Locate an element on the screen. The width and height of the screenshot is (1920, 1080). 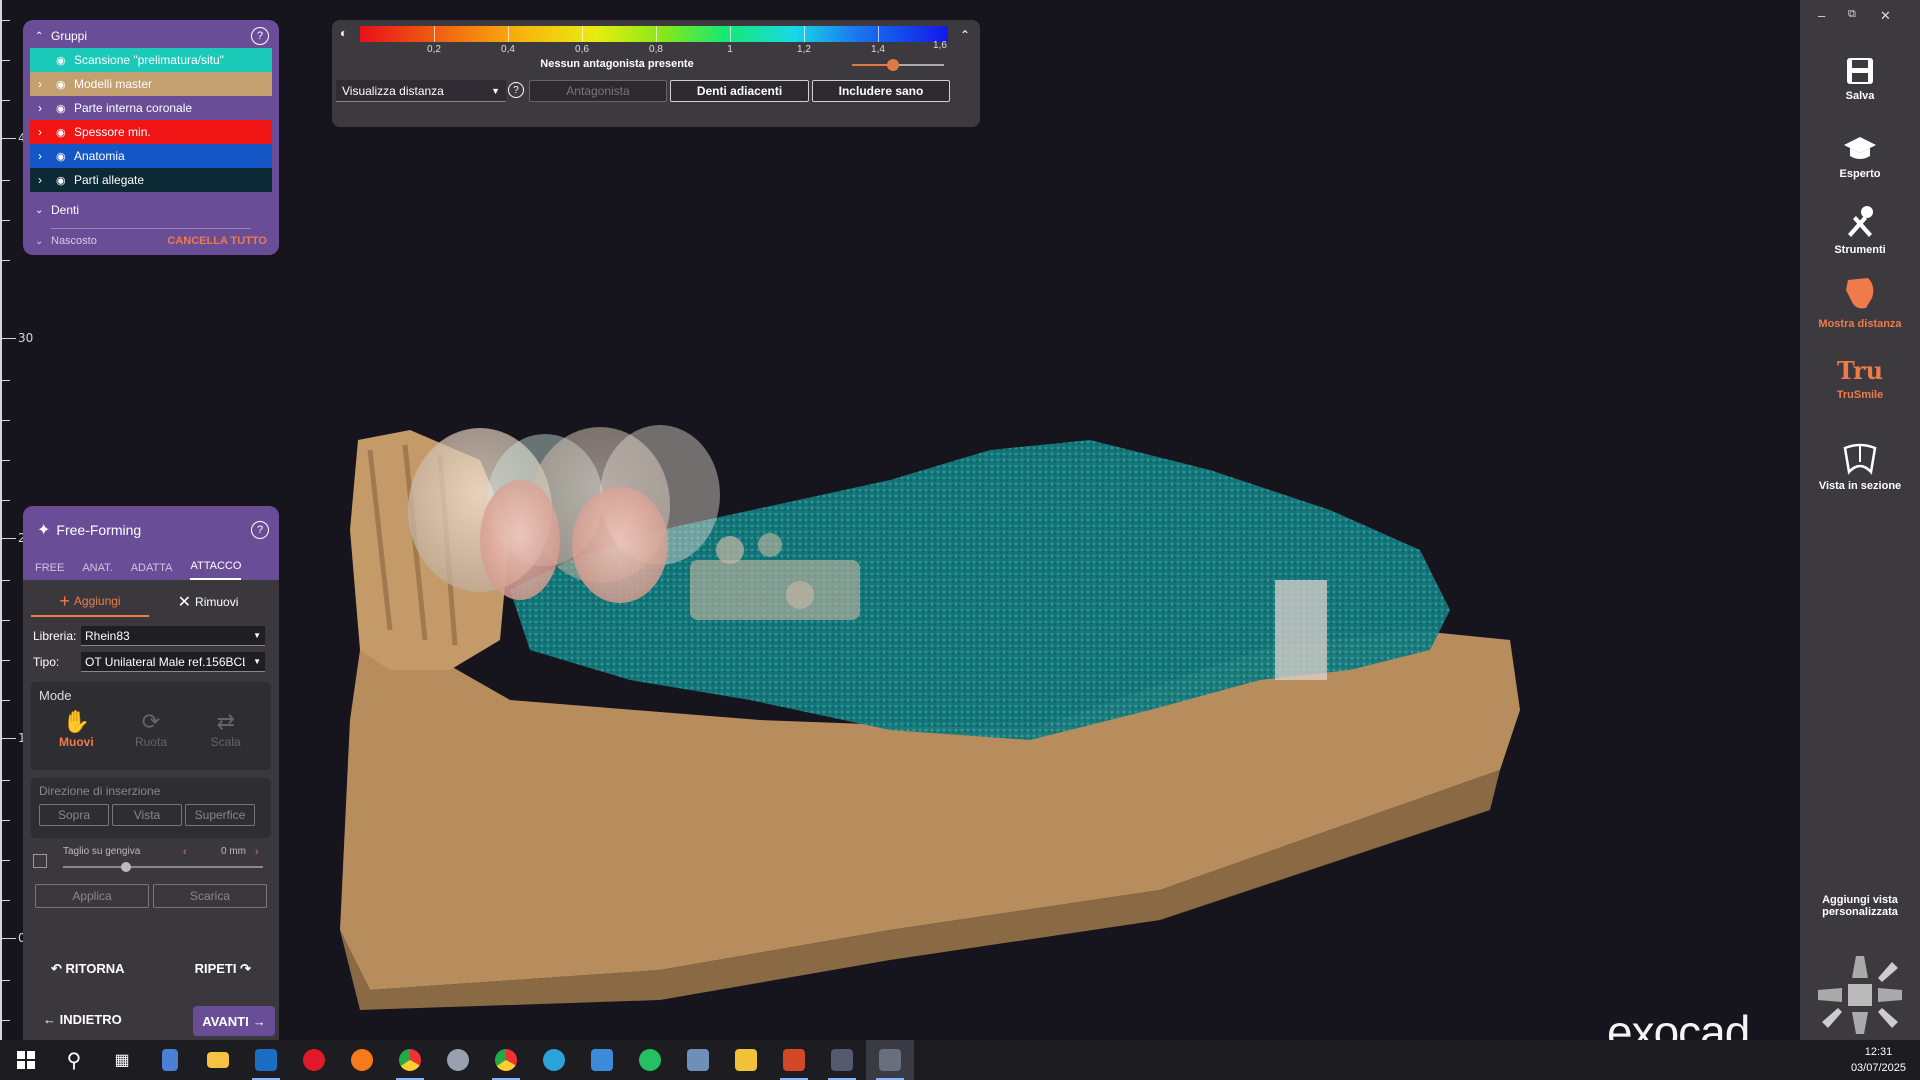
mode-box: Mode ✋ Muovi ⟳ Ruota ⇄ Scala is located at coordinates (151, 726).